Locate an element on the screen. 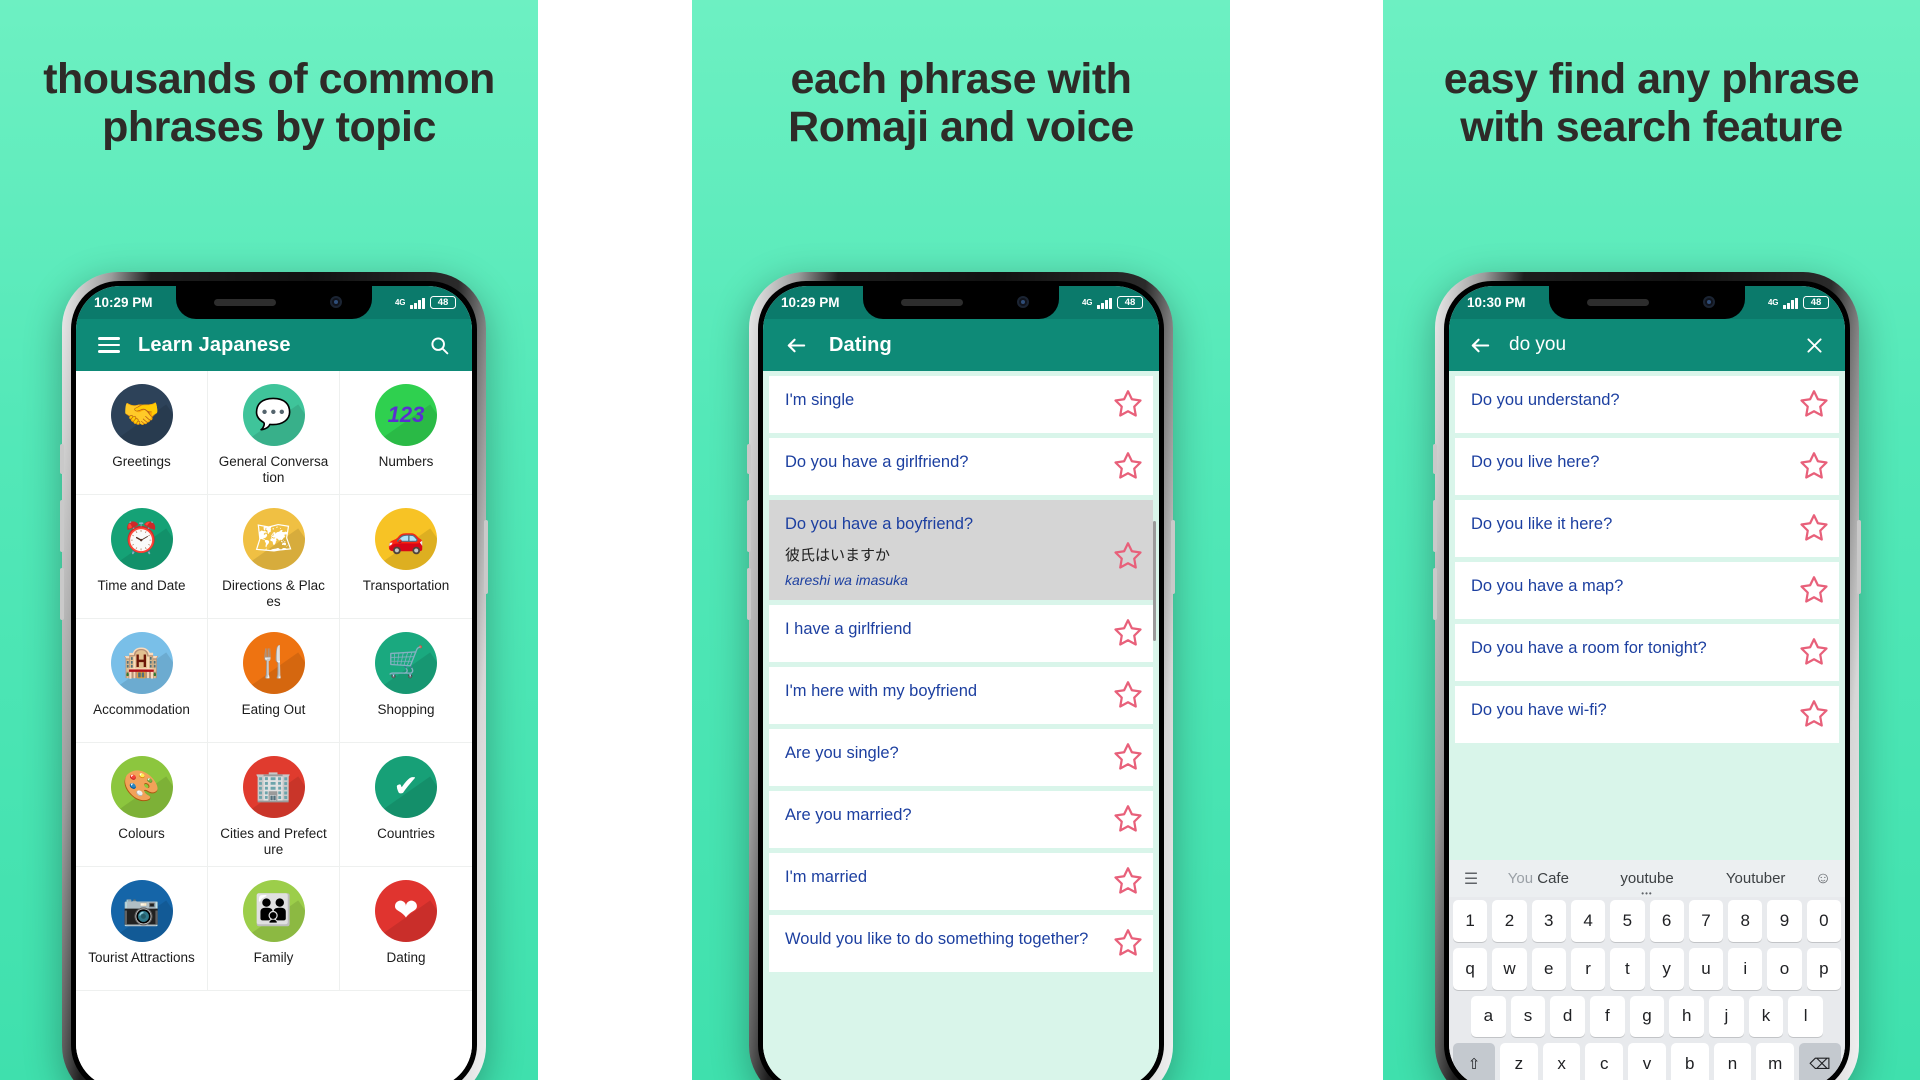 Image resolution: width=1920 pixels, height=1080 pixels. key-7: 7 is located at coordinates (1706, 921).